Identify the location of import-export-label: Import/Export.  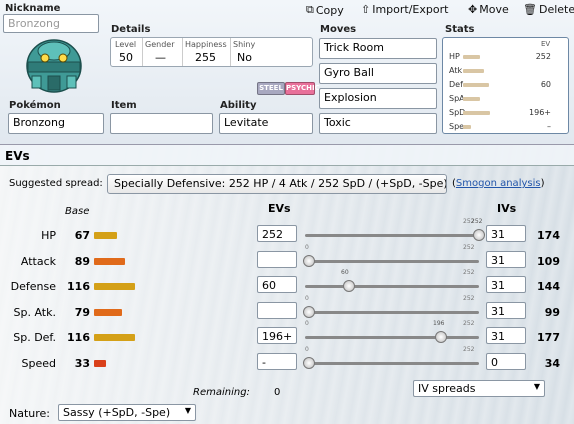
(410, 9).